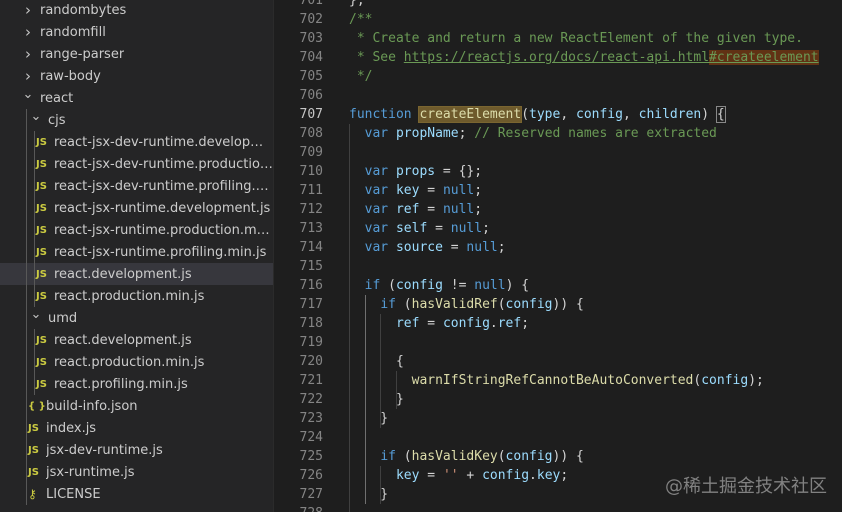 The height and width of the screenshot is (512, 842). What do you see at coordinates (311, 342) in the screenshot?
I see `line-number: 719` at bounding box center [311, 342].